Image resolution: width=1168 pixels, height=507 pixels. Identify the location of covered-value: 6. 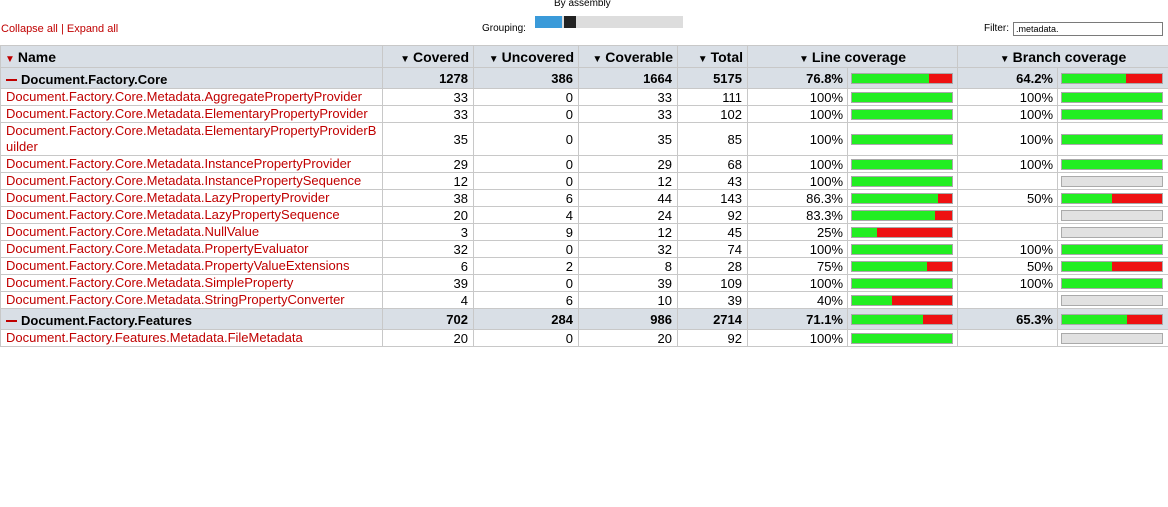
(428, 266).